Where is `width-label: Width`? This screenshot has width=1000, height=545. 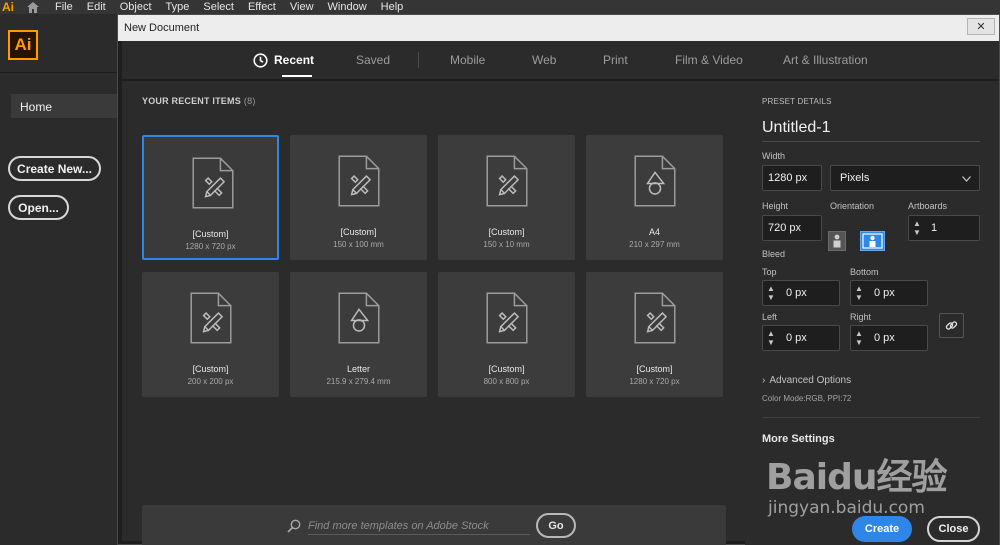 width-label: Width is located at coordinates (774, 156).